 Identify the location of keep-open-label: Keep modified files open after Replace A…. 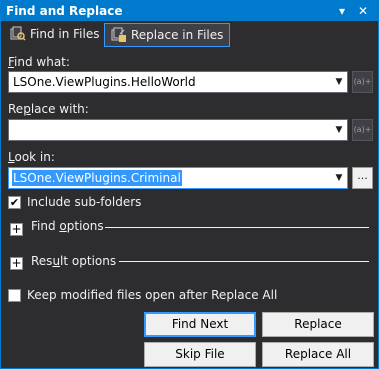
(152, 295).